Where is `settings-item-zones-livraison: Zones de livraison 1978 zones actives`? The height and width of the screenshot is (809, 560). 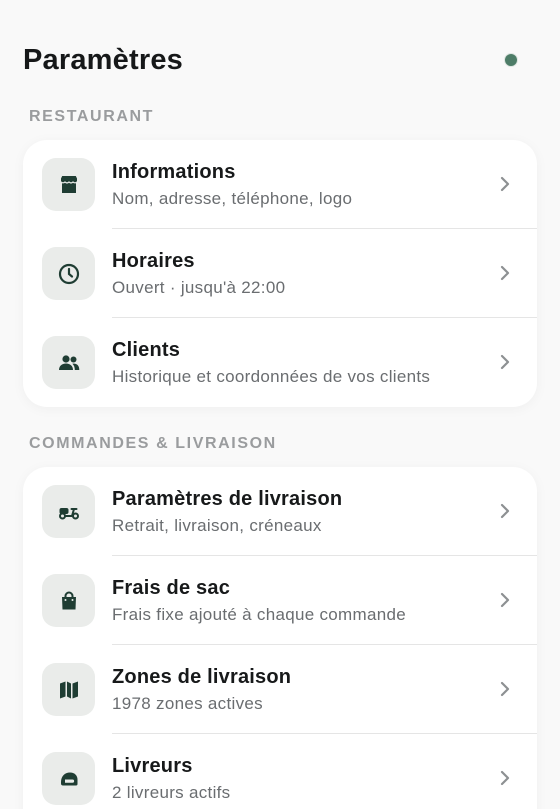
settings-item-zones-livraison: Zones de livraison 1978 zones actives is located at coordinates (280, 689).